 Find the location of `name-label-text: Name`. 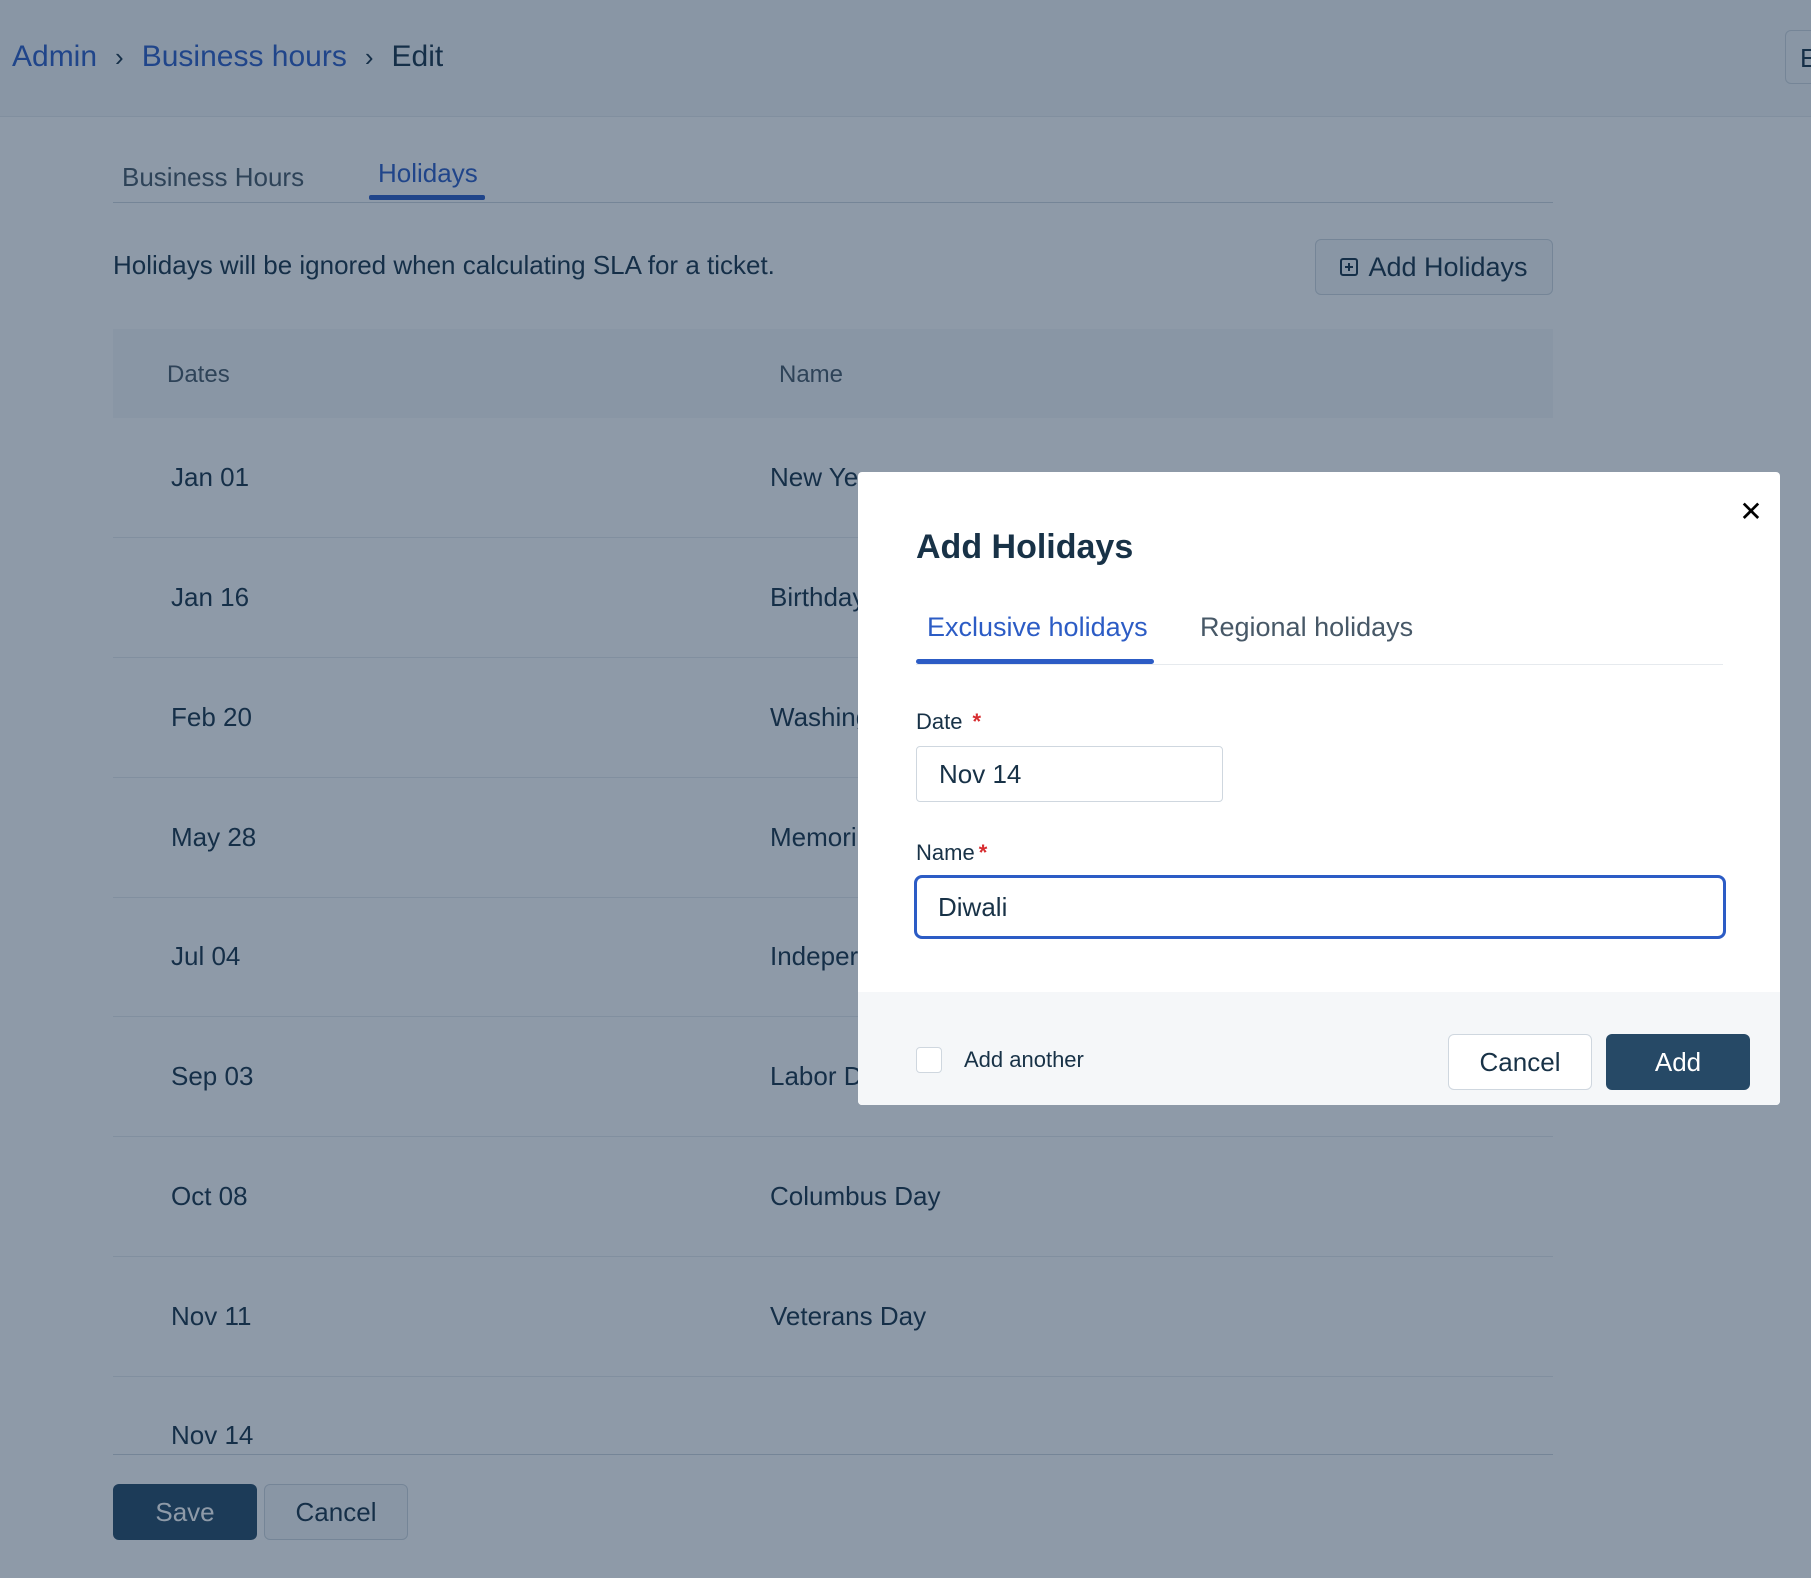

name-label-text: Name is located at coordinates (945, 852).